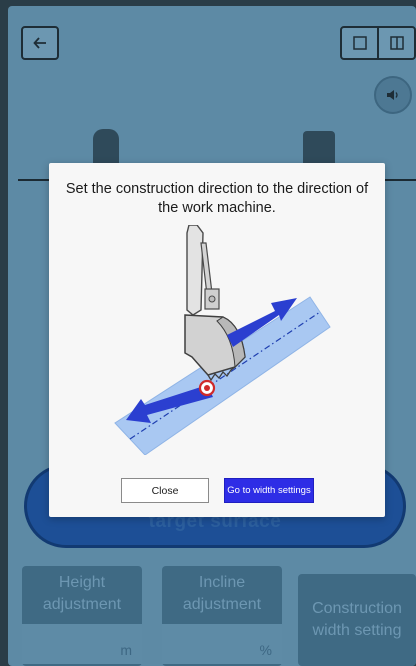  Describe the element at coordinates (82, 616) in the screenshot. I see `height-adjustment-tile: Height adjustment m` at that location.